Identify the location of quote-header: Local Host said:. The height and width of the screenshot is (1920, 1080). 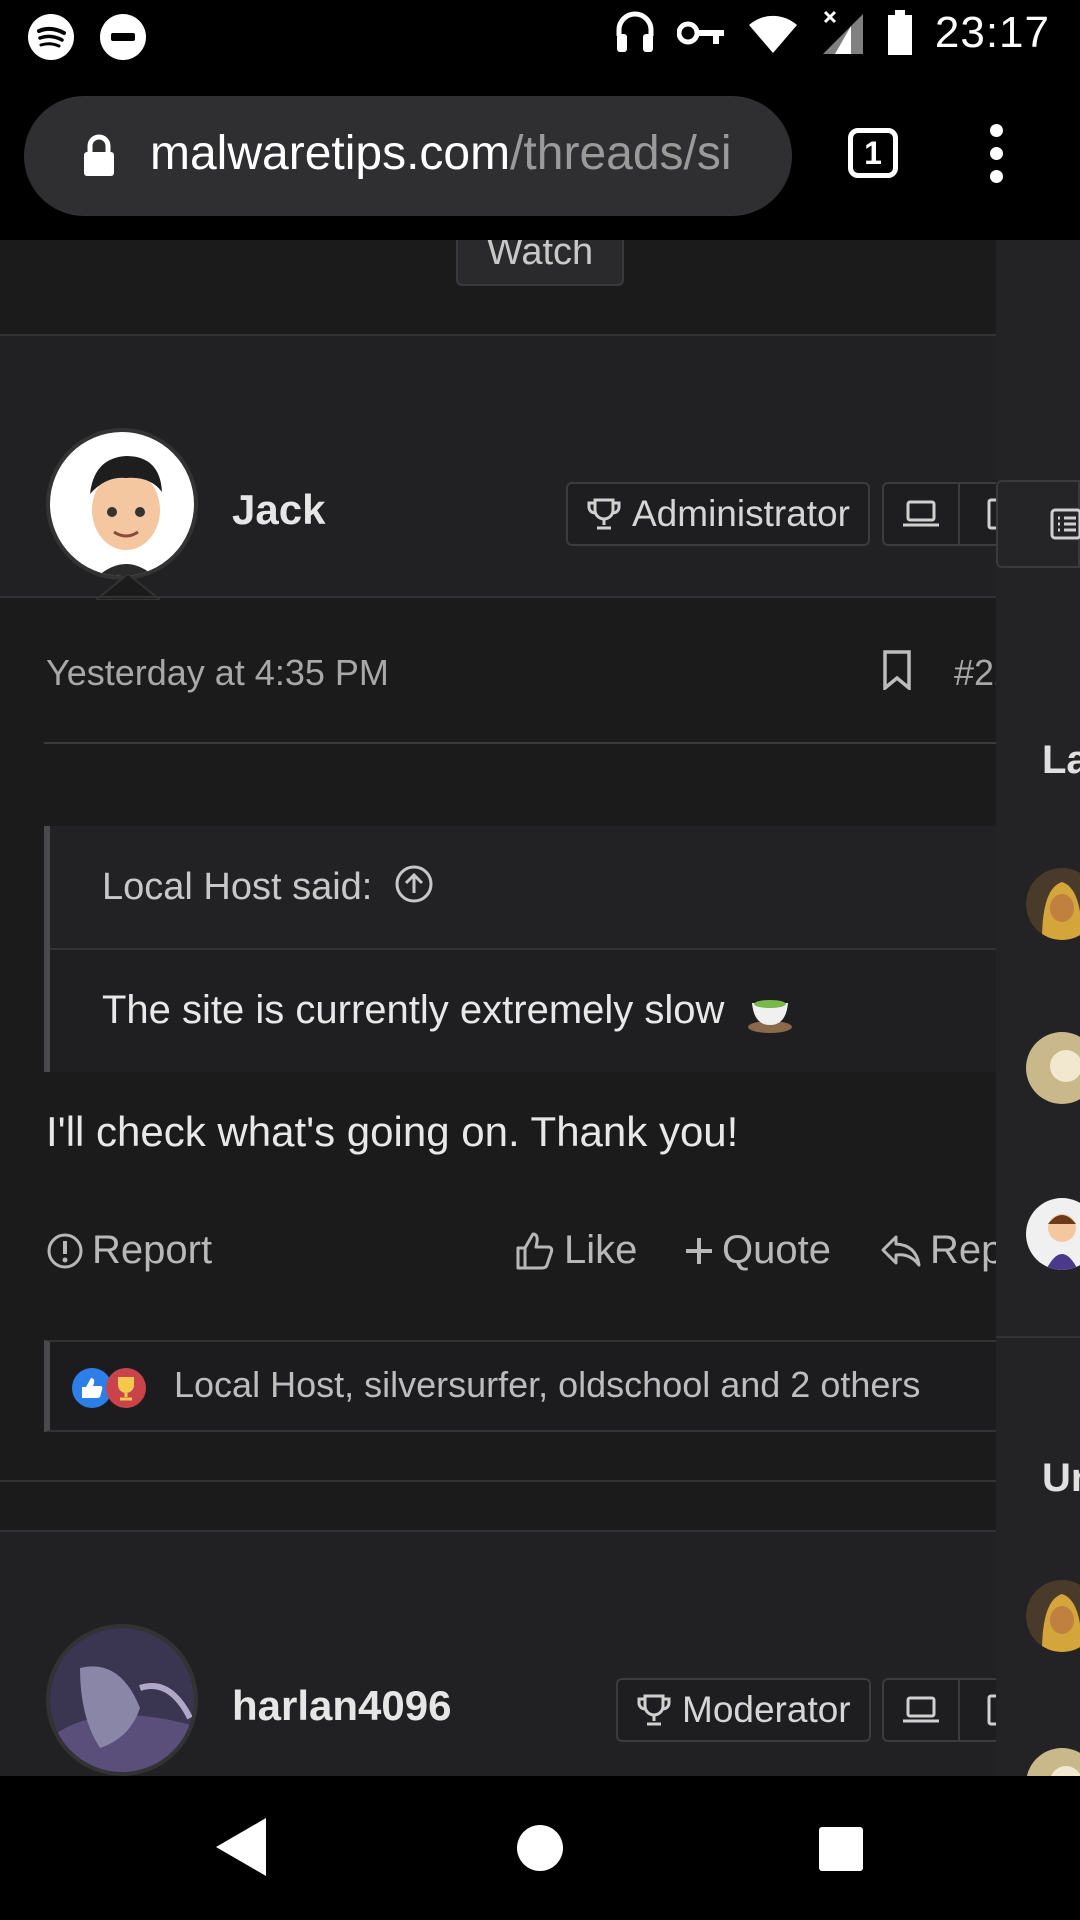
(525, 888).